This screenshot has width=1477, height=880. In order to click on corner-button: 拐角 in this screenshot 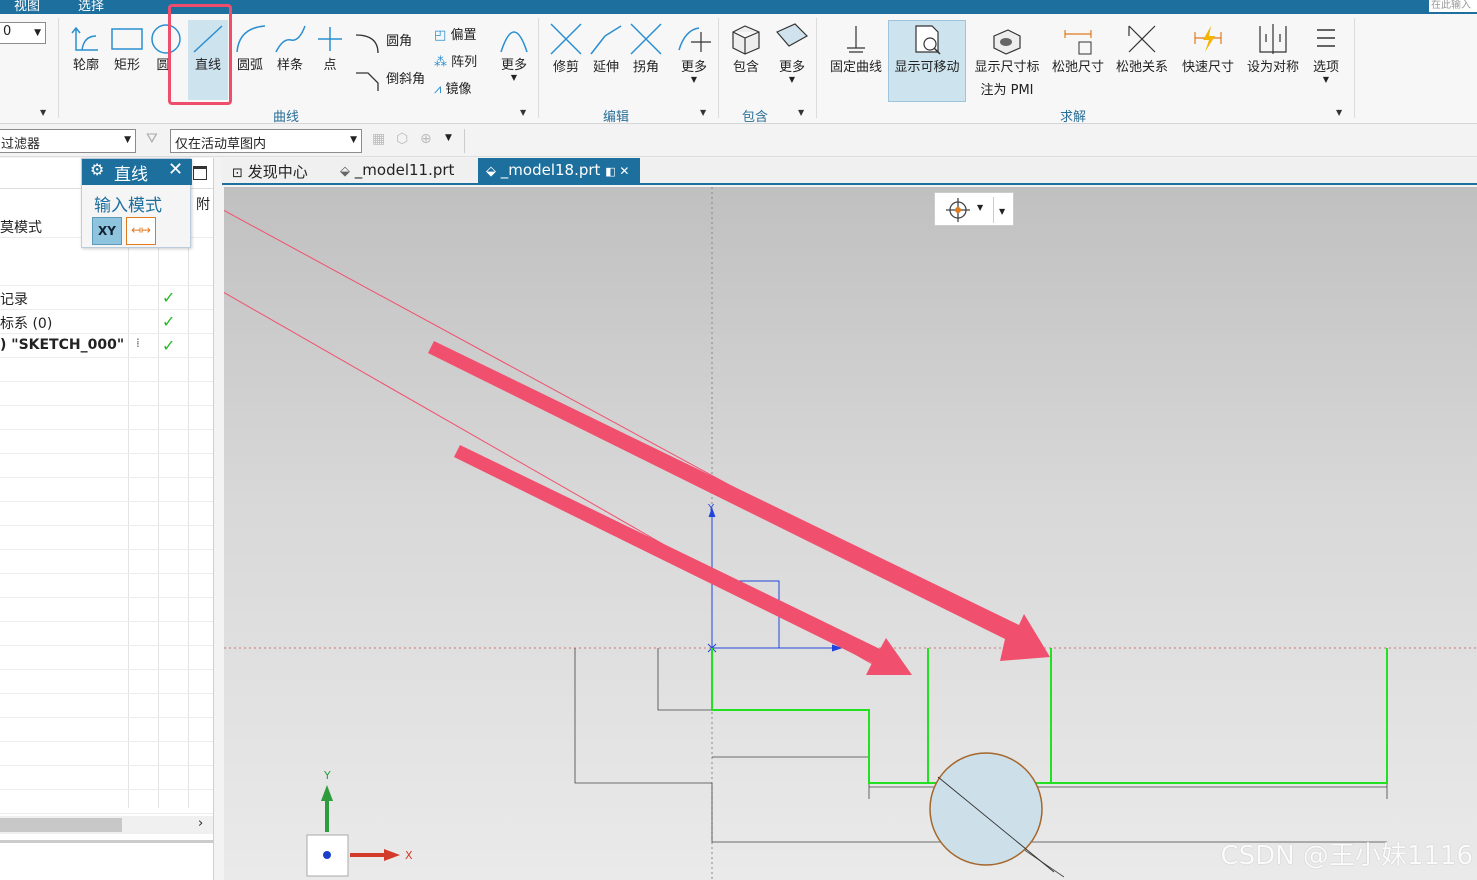, I will do `click(646, 48)`.